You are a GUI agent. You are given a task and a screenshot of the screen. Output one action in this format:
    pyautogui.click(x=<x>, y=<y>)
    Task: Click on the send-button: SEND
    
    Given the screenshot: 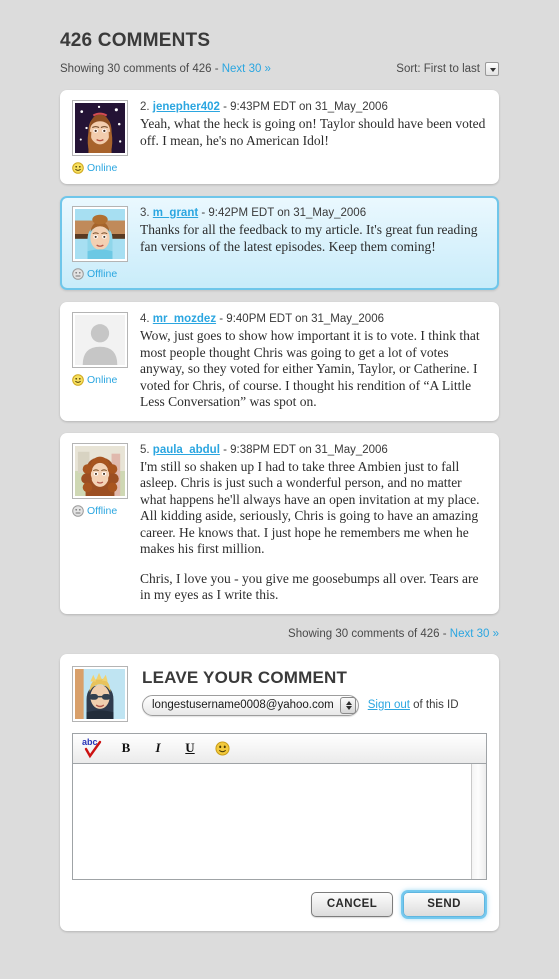 What is the action you would take?
    pyautogui.click(x=444, y=904)
    